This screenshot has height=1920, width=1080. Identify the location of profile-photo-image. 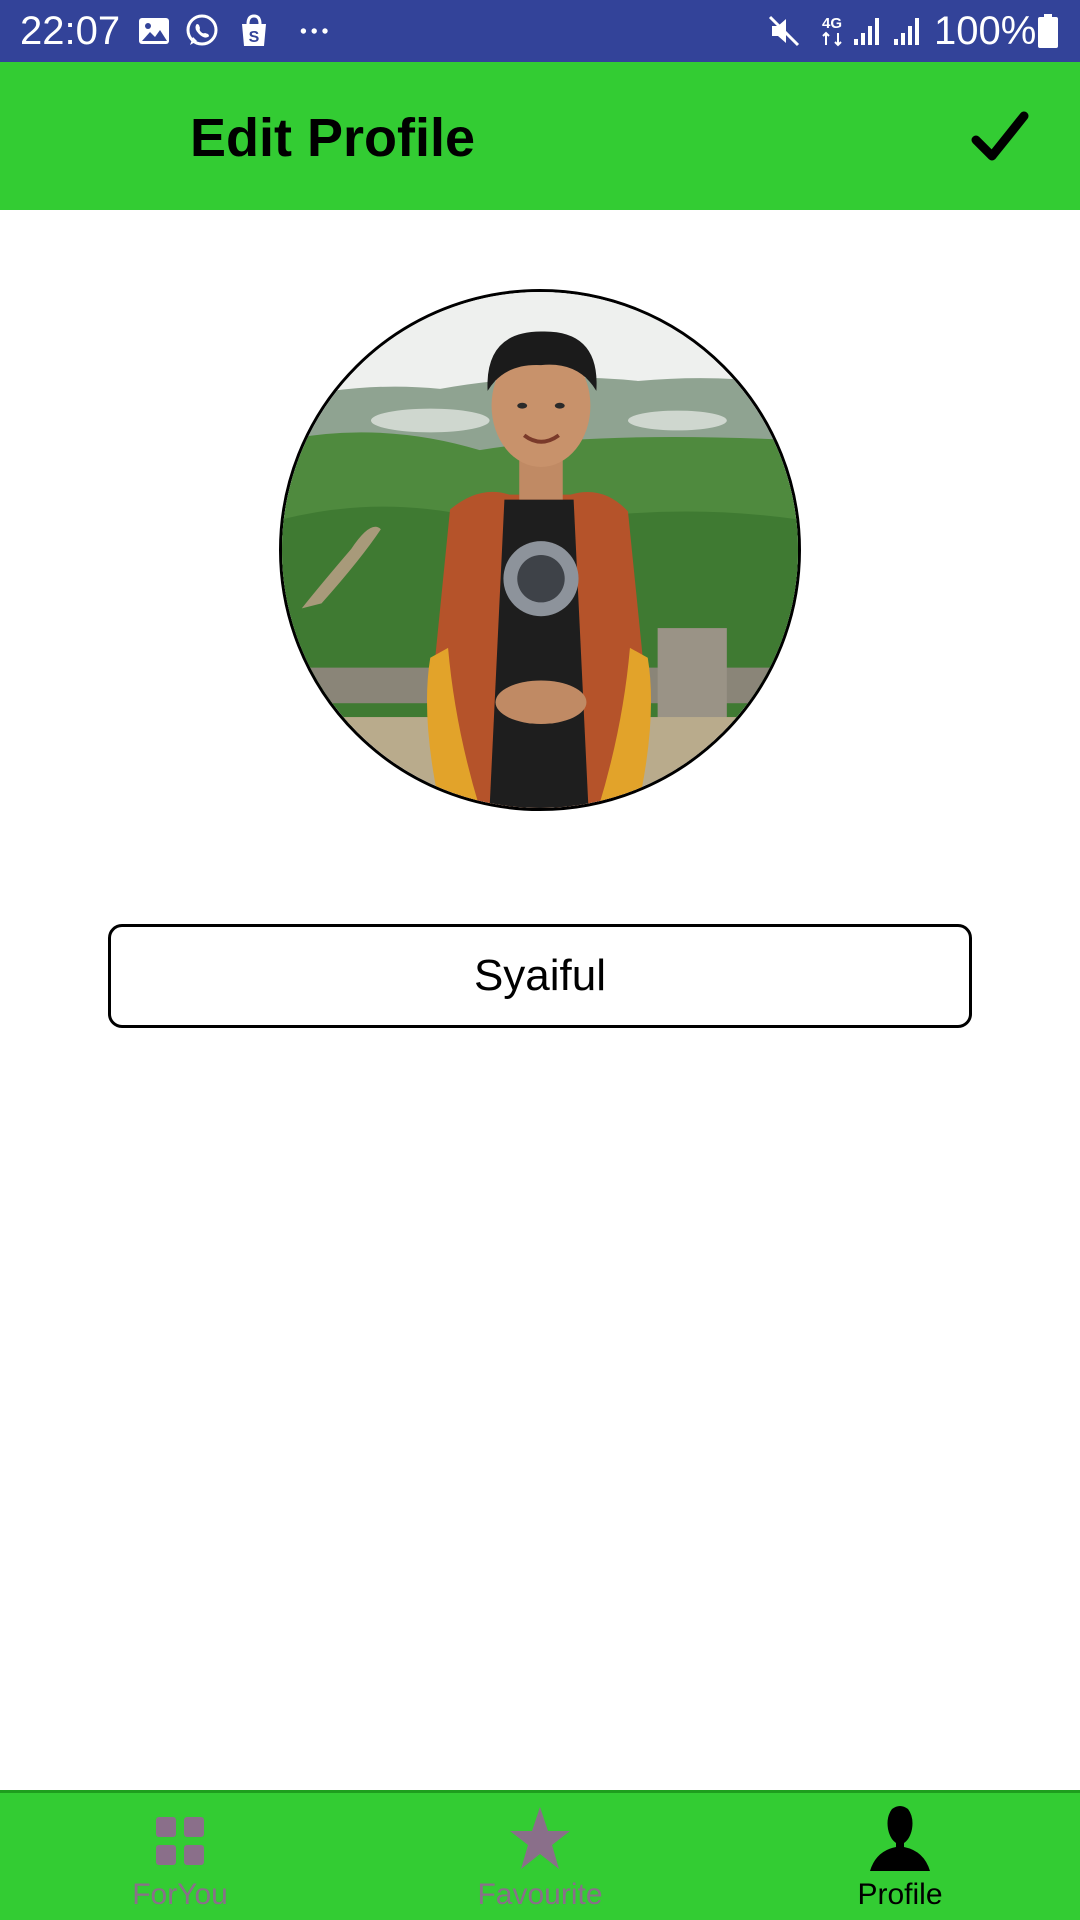
(540, 550).